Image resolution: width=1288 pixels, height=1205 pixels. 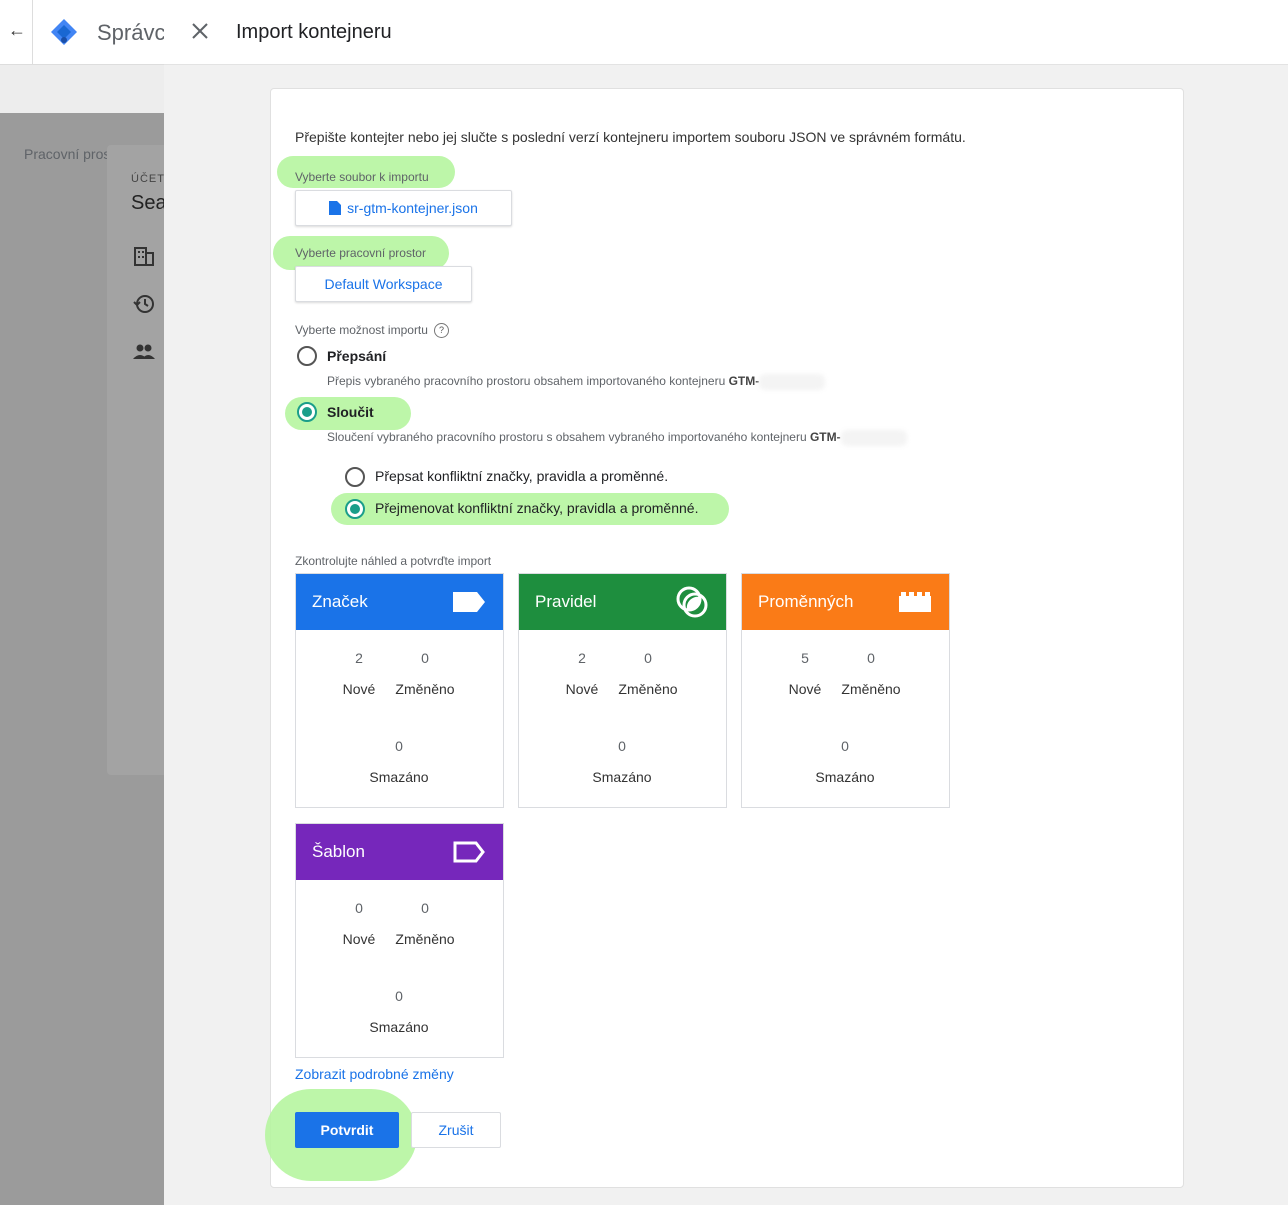 I want to click on workspace-name: Default Workspace, so click(x=383, y=284).